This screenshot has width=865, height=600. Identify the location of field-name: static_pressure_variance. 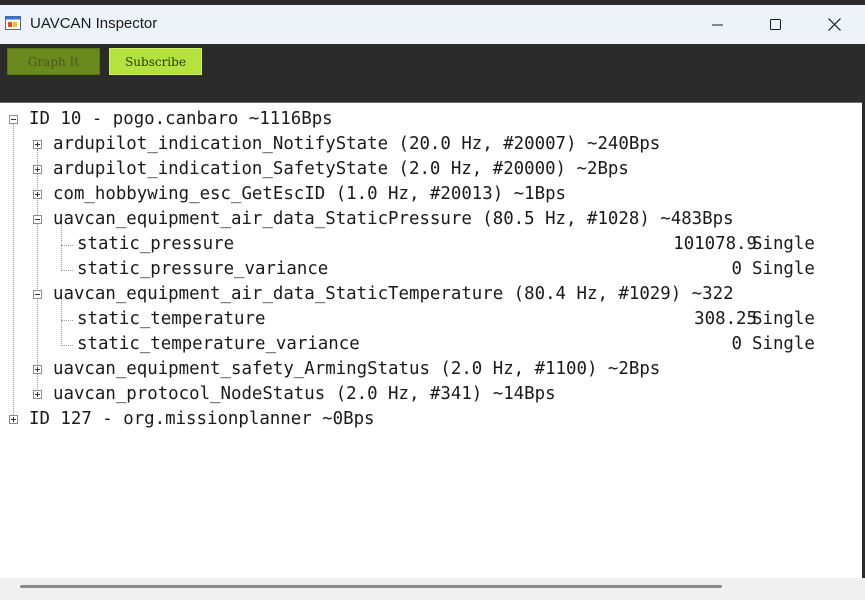
(202, 269).